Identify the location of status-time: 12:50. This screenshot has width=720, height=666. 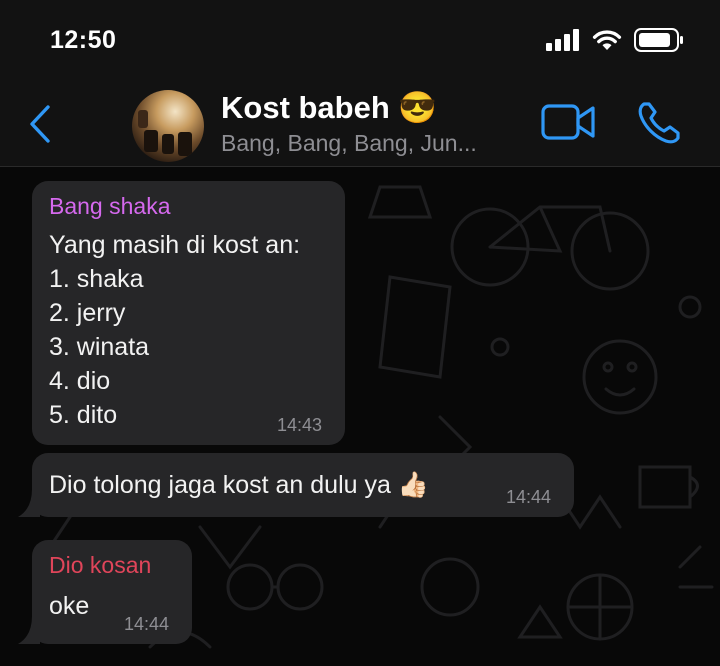
(83, 40).